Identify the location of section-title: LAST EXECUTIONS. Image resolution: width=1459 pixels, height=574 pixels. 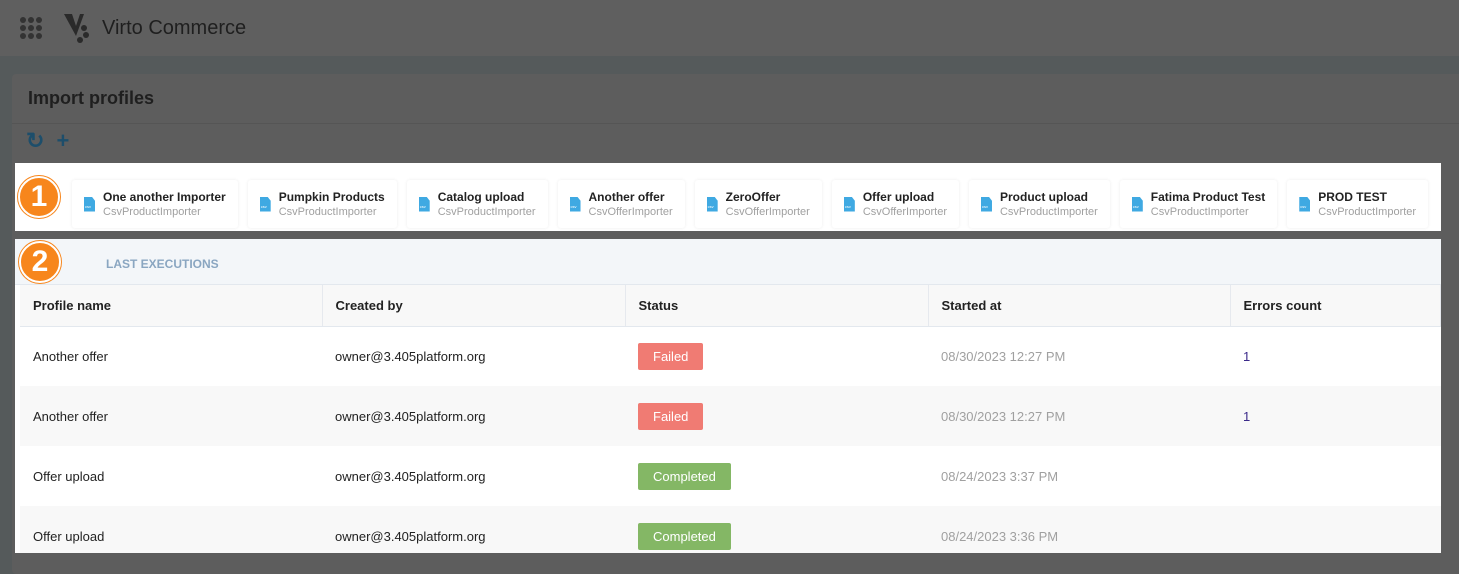
(162, 264).